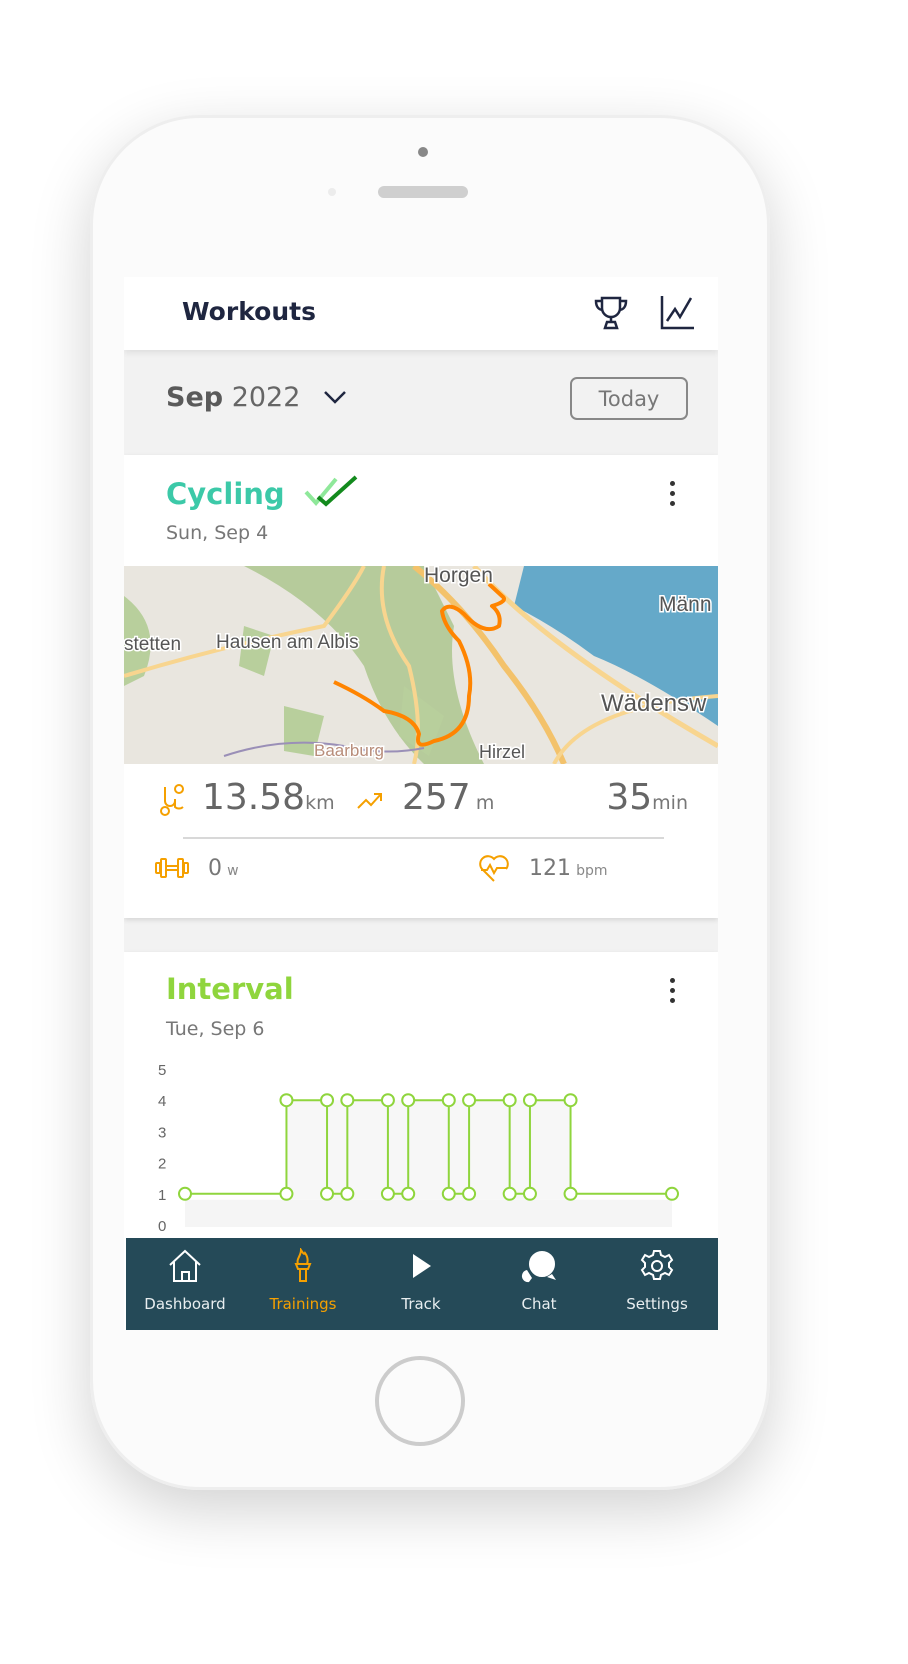  Describe the element at coordinates (673, 496) in the screenshot. I see `more-options-icon` at that location.